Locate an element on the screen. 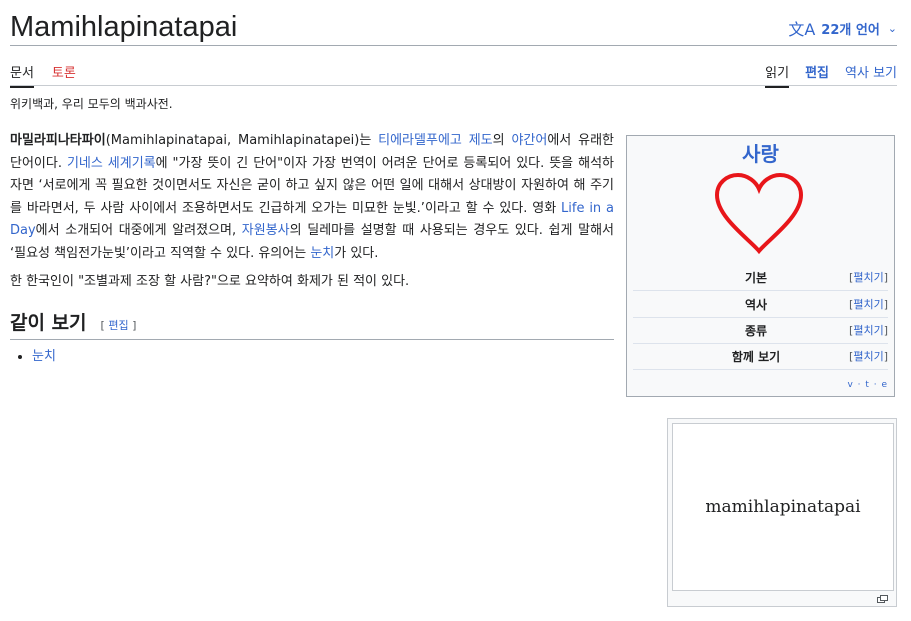 This screenshot has height=621, width=911. language-button-label: 22개 언어 is located at coordinates (850, 30).